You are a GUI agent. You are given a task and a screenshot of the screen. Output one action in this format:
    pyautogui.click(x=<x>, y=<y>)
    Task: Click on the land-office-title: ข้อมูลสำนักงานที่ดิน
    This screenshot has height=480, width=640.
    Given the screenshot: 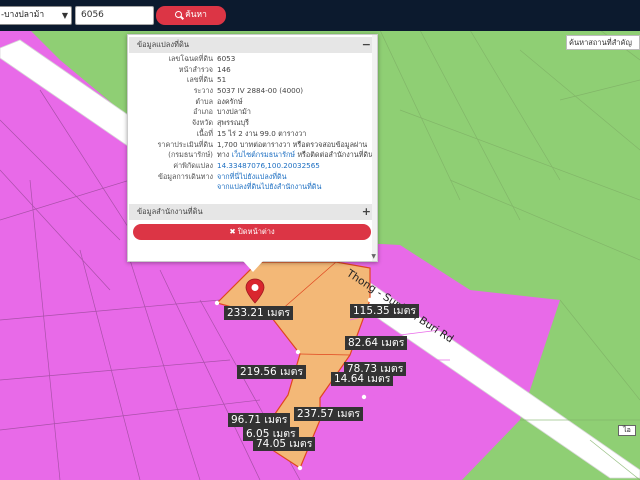 What is the action you would take?
    pyautogui.click(x=170, y=211)
    